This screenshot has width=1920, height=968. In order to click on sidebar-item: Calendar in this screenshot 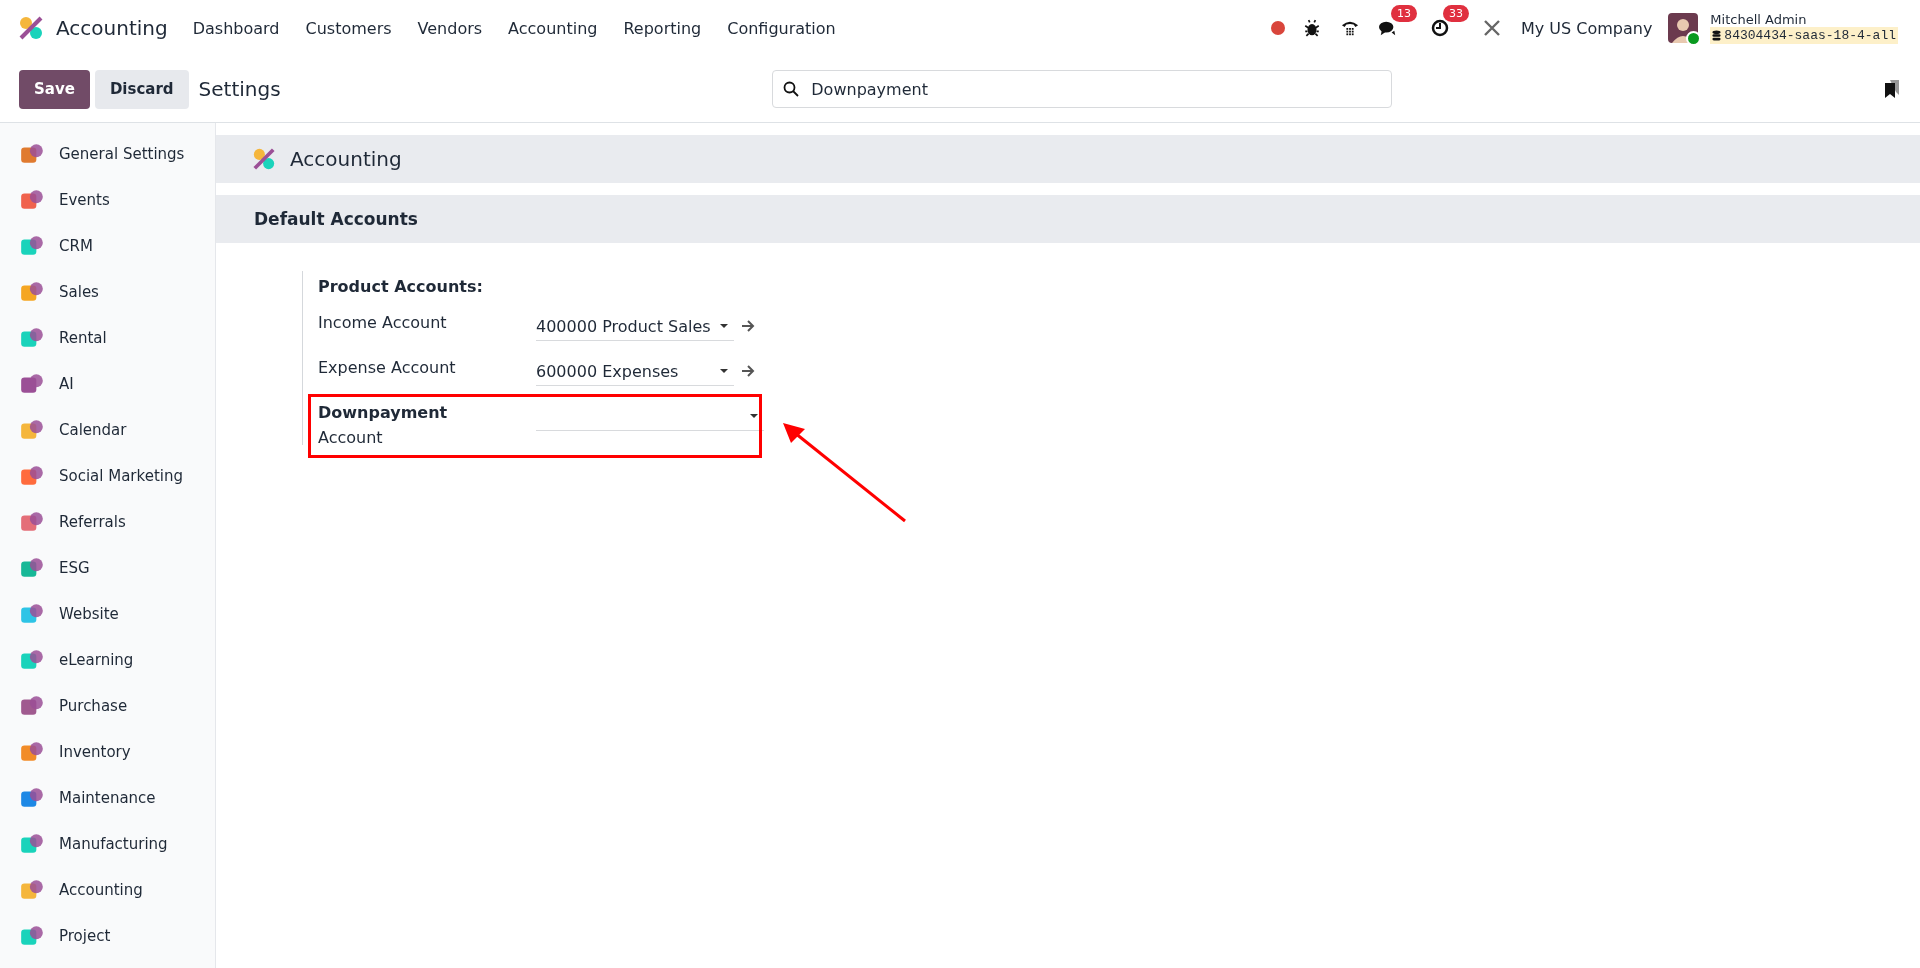, I will do `click(107, 430)`.